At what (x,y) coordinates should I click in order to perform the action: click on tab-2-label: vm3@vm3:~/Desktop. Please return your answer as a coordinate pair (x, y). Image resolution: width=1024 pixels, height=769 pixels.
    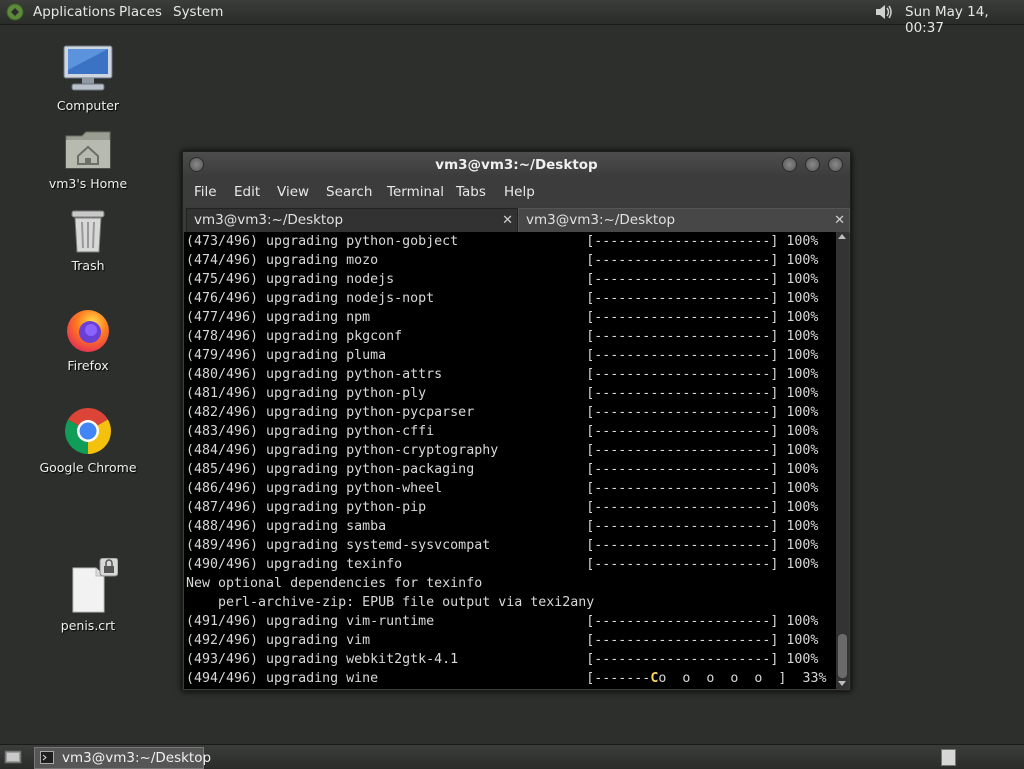
    Looking at the image, I should click on (601, 220).